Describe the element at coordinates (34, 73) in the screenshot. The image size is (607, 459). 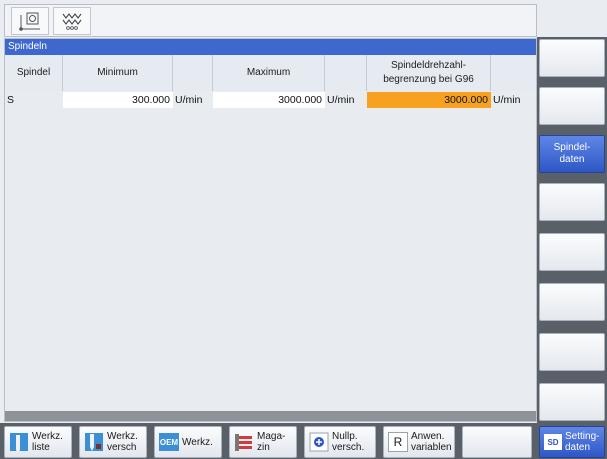
I see `column-header-spindle: Spindel` at that location.